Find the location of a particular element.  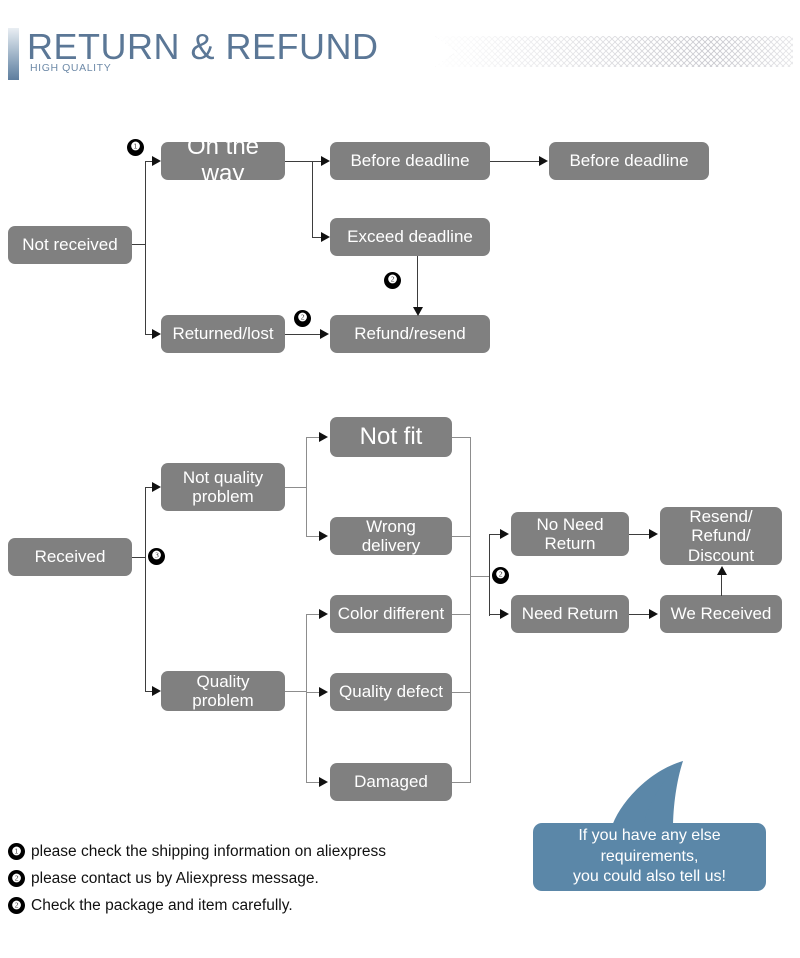

connector-returned-to-refund is located at coordinates (303, 335).